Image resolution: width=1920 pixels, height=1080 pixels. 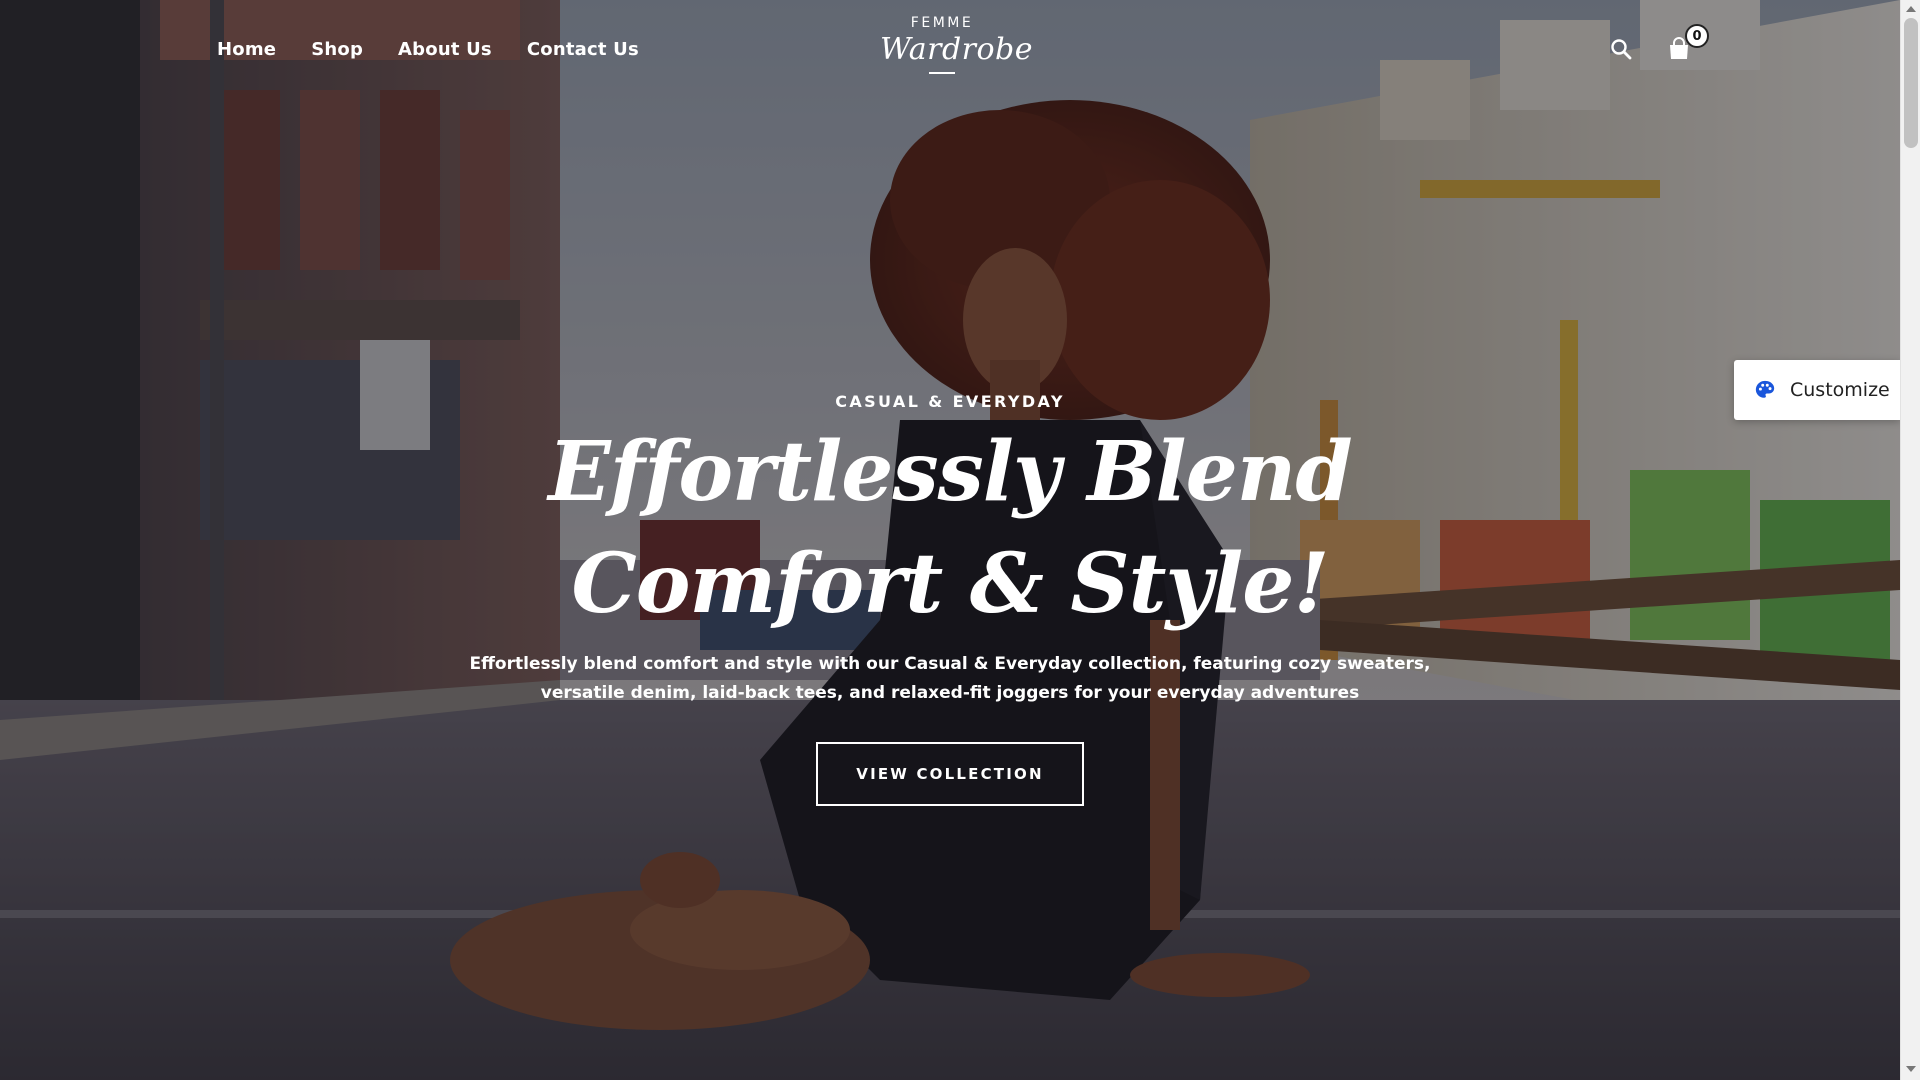 I want to click on customize-button: Customize, so click(x=1817, y=390).